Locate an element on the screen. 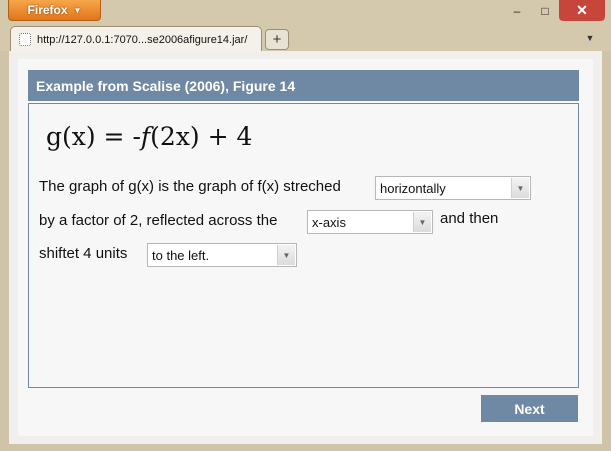  firefox-menu-button: Firefox ▼ is located at coordinates (54, 10).